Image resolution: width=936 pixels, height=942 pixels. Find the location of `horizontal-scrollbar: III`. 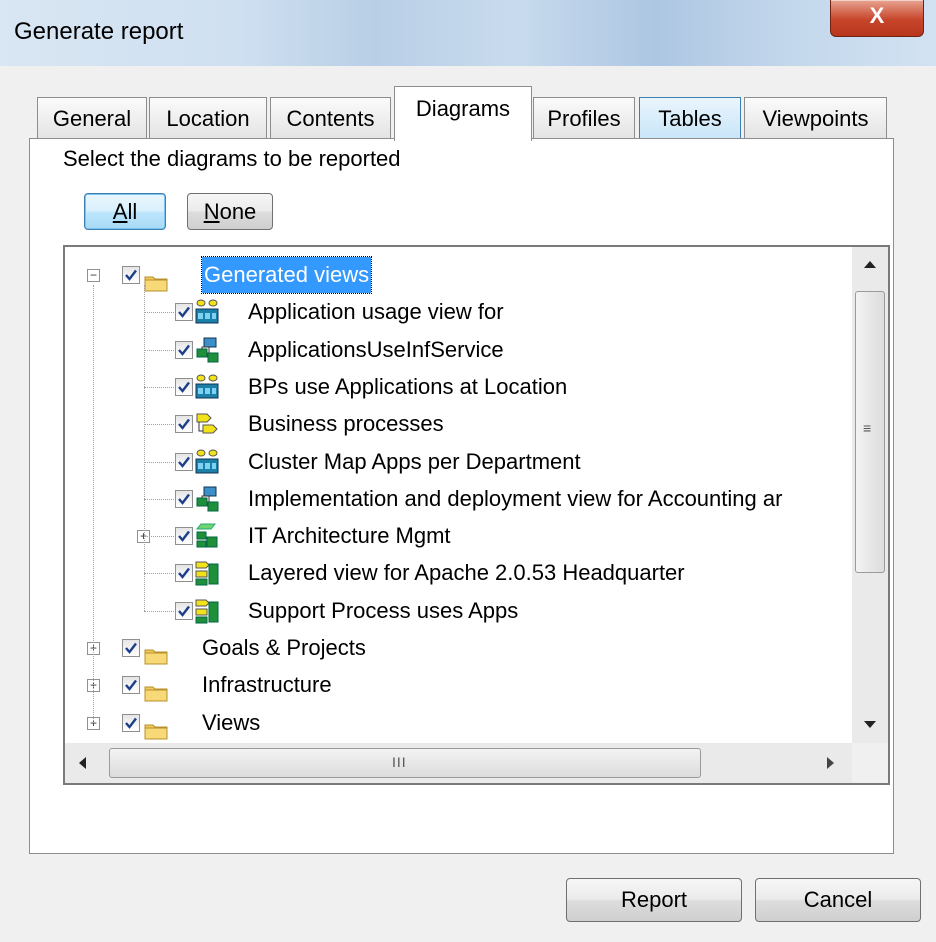

horizontal-scrollbar: III is located at coordinates (458, 763).